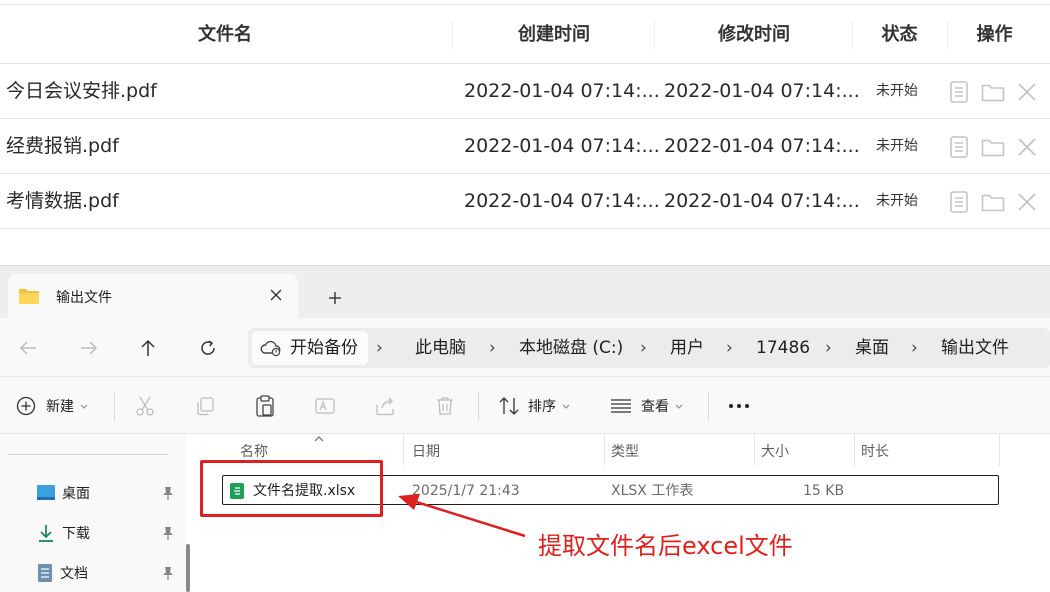 Image resolution: width=1050 pixels, height=592 pixels. I want to click on sidebar-item-documents: 文档, so click(62, 573).